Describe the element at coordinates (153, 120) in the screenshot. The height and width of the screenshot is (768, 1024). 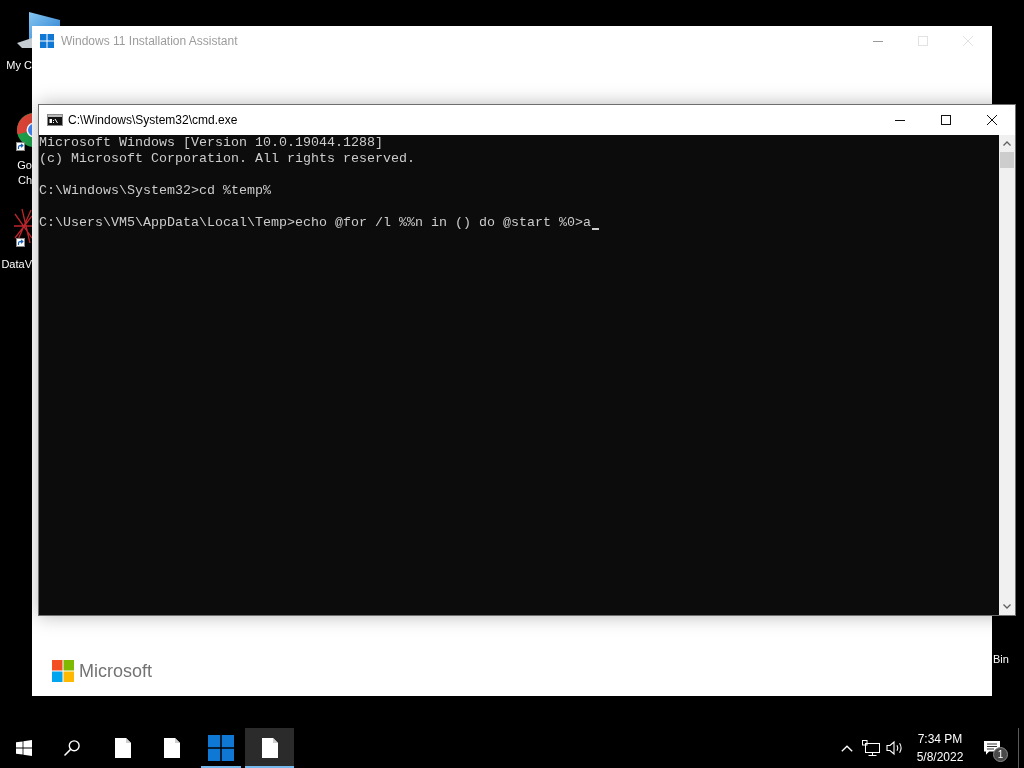
I see `window-title: C:\Windows\System32\cmd.exe` at that location.